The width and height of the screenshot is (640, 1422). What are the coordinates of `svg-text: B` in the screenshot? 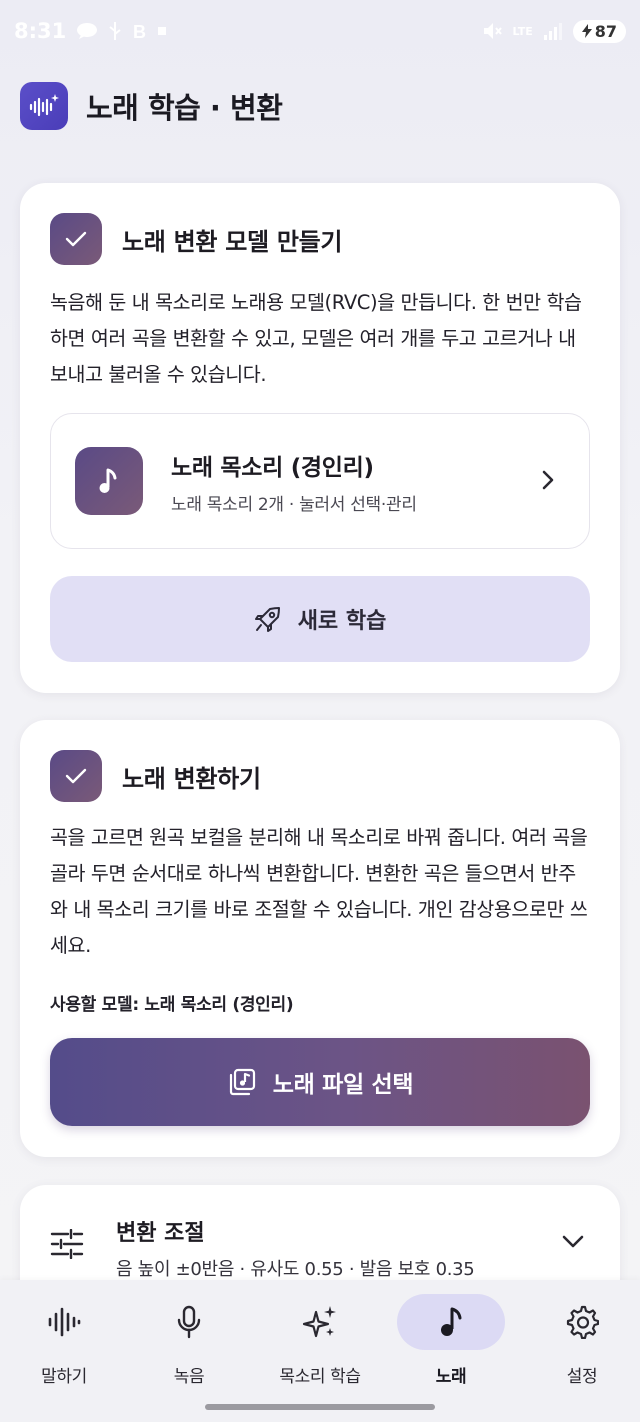 It's located at (139, 31).